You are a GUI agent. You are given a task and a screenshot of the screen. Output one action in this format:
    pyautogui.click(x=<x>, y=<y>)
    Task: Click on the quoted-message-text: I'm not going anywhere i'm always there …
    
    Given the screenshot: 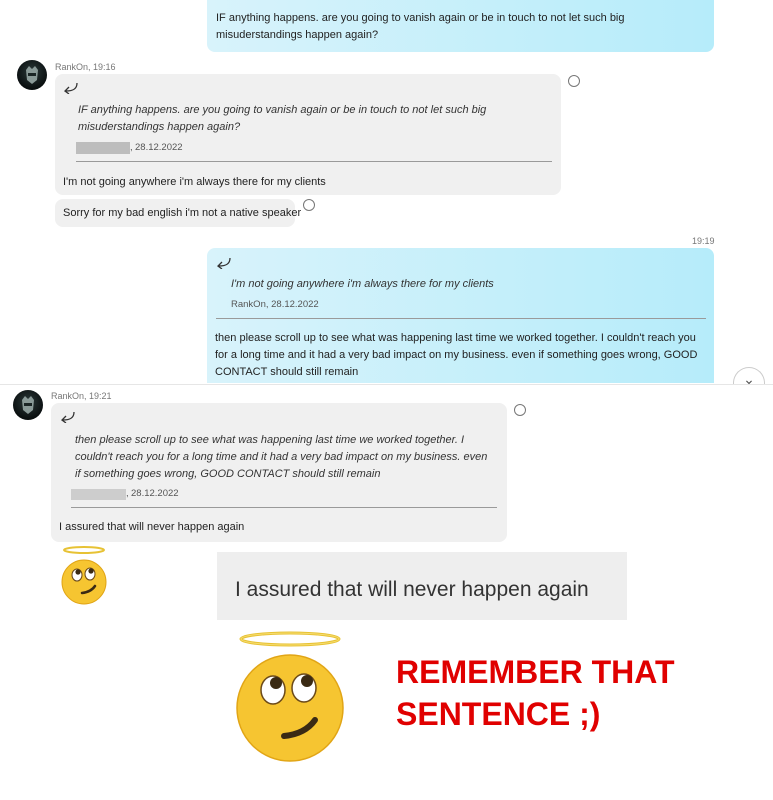 What is the action you would take?
    pyautogui.click(x=362, y=284)
    